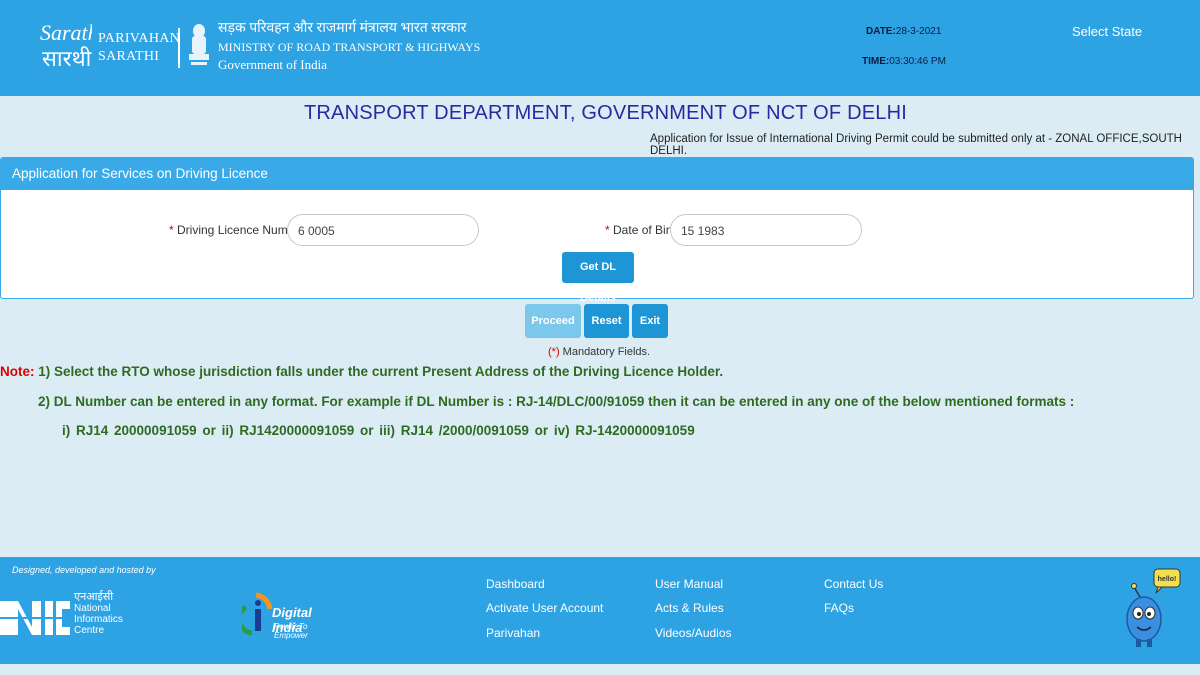 This screenshot has width=1200, height=675. I want to click on footer-link-parivahan: Parivahan, so click(513, 633).